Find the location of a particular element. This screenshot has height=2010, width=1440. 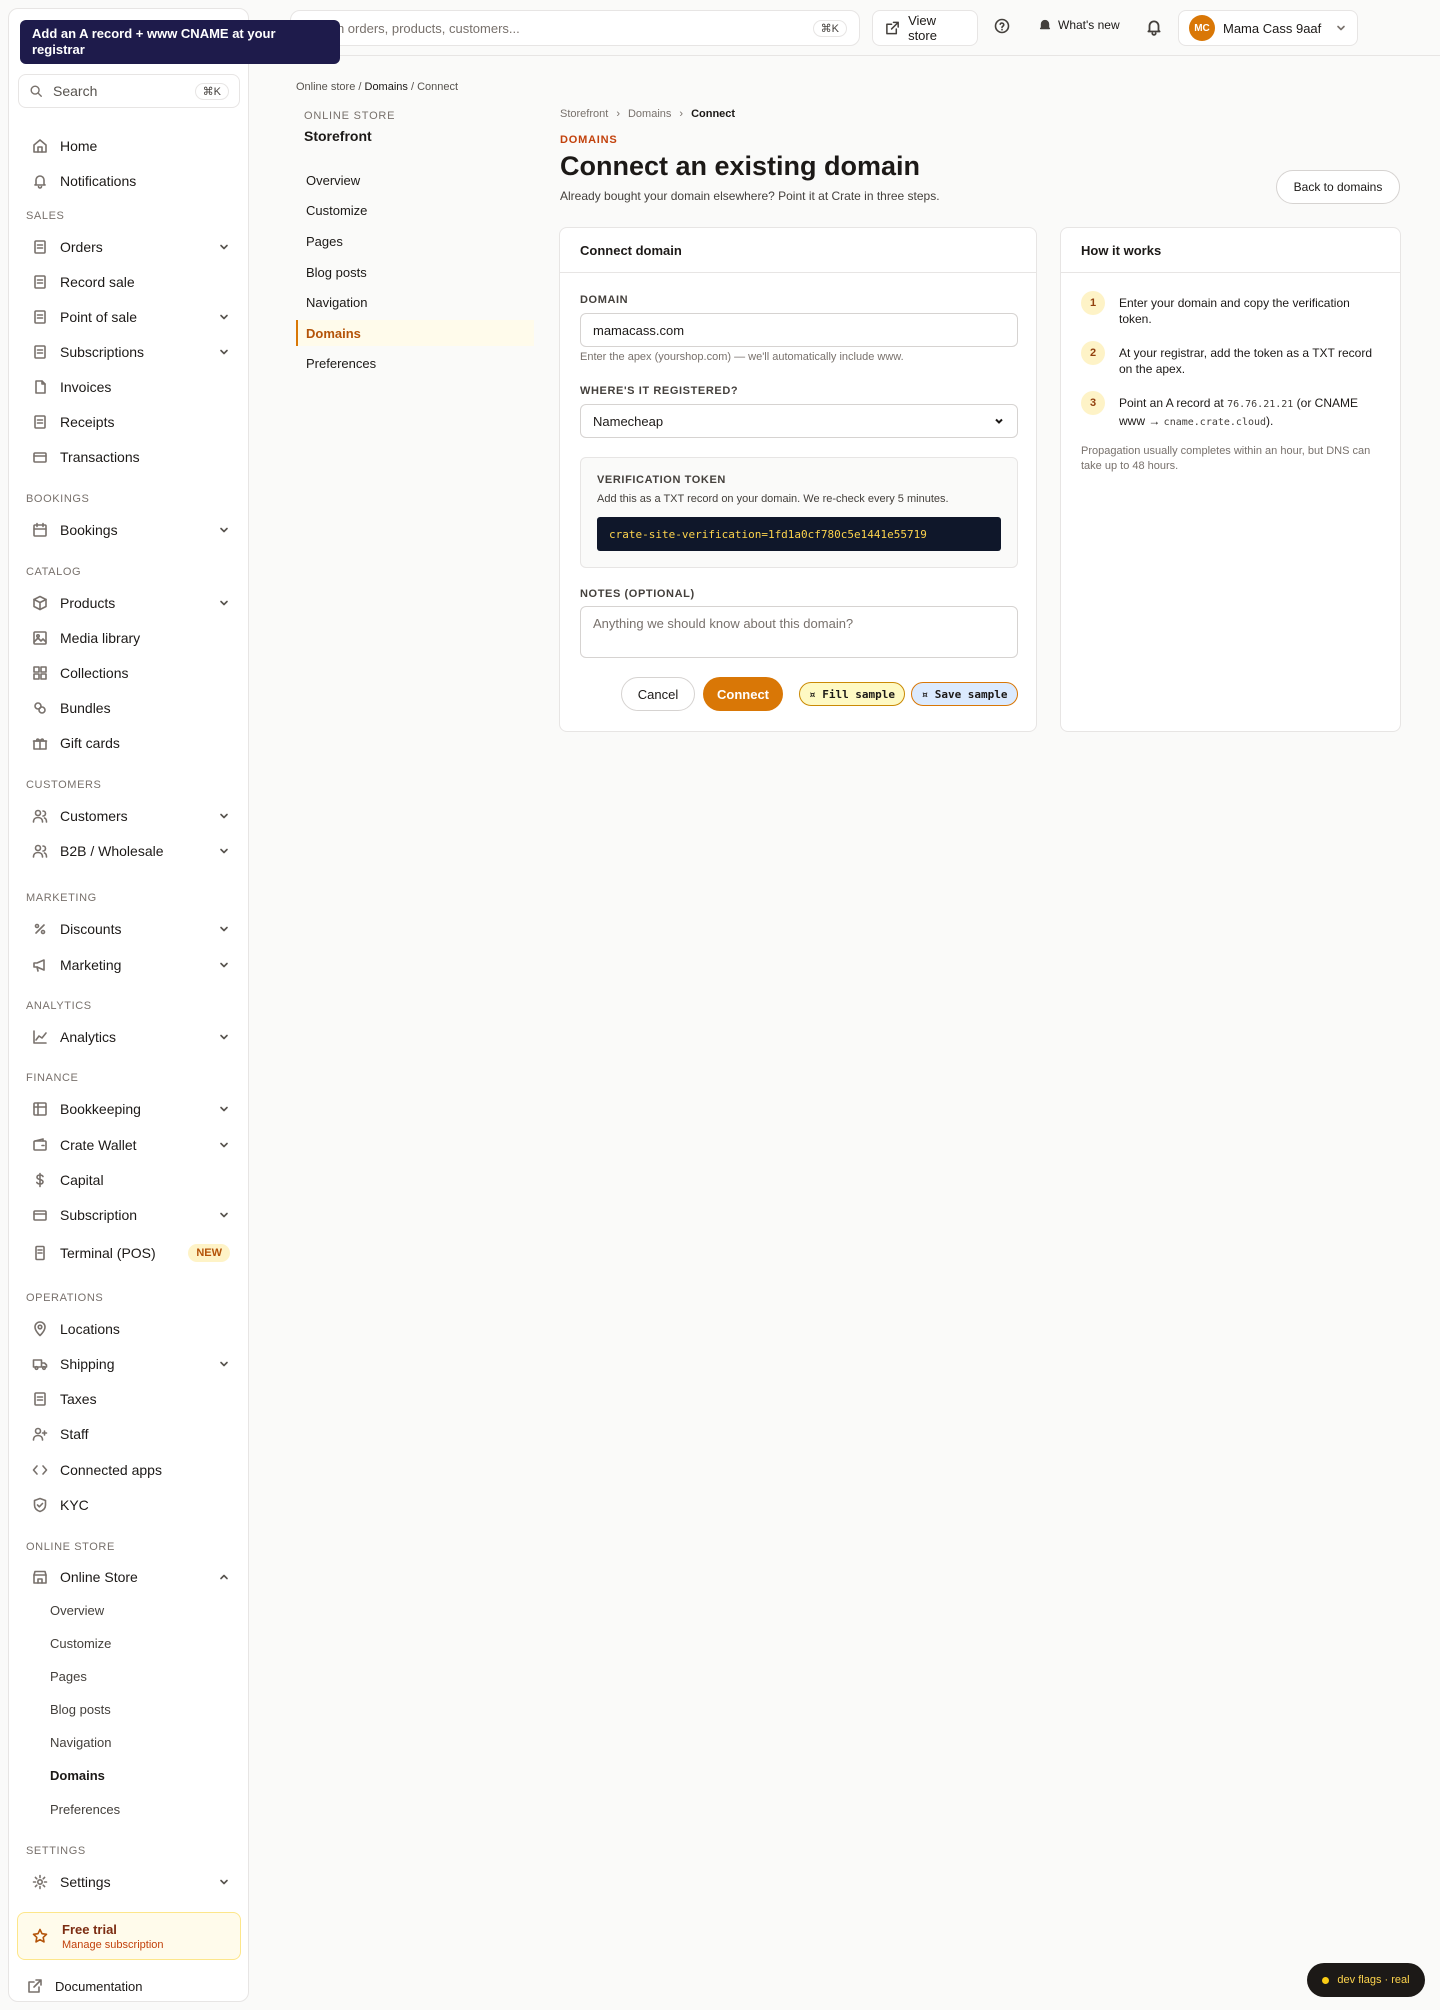

notes-label: NOTES (OPTIONAL) is located at coordinates (637, 594).